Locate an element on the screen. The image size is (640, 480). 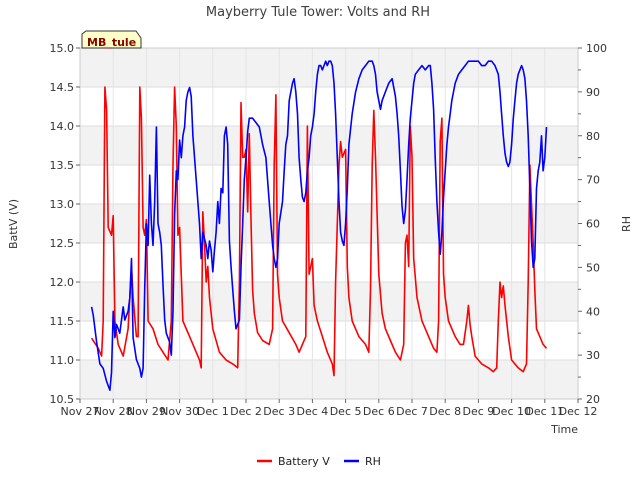
y-tick-label-left: 13.5 is located at coordinates (62, 165).